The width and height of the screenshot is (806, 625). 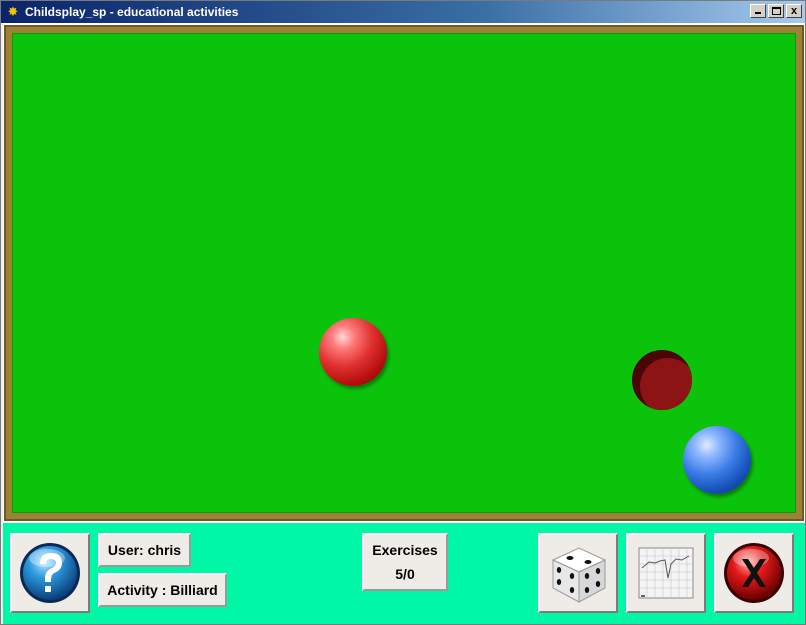 I want to click on question-mark-icon, so click(x=50, y=573).